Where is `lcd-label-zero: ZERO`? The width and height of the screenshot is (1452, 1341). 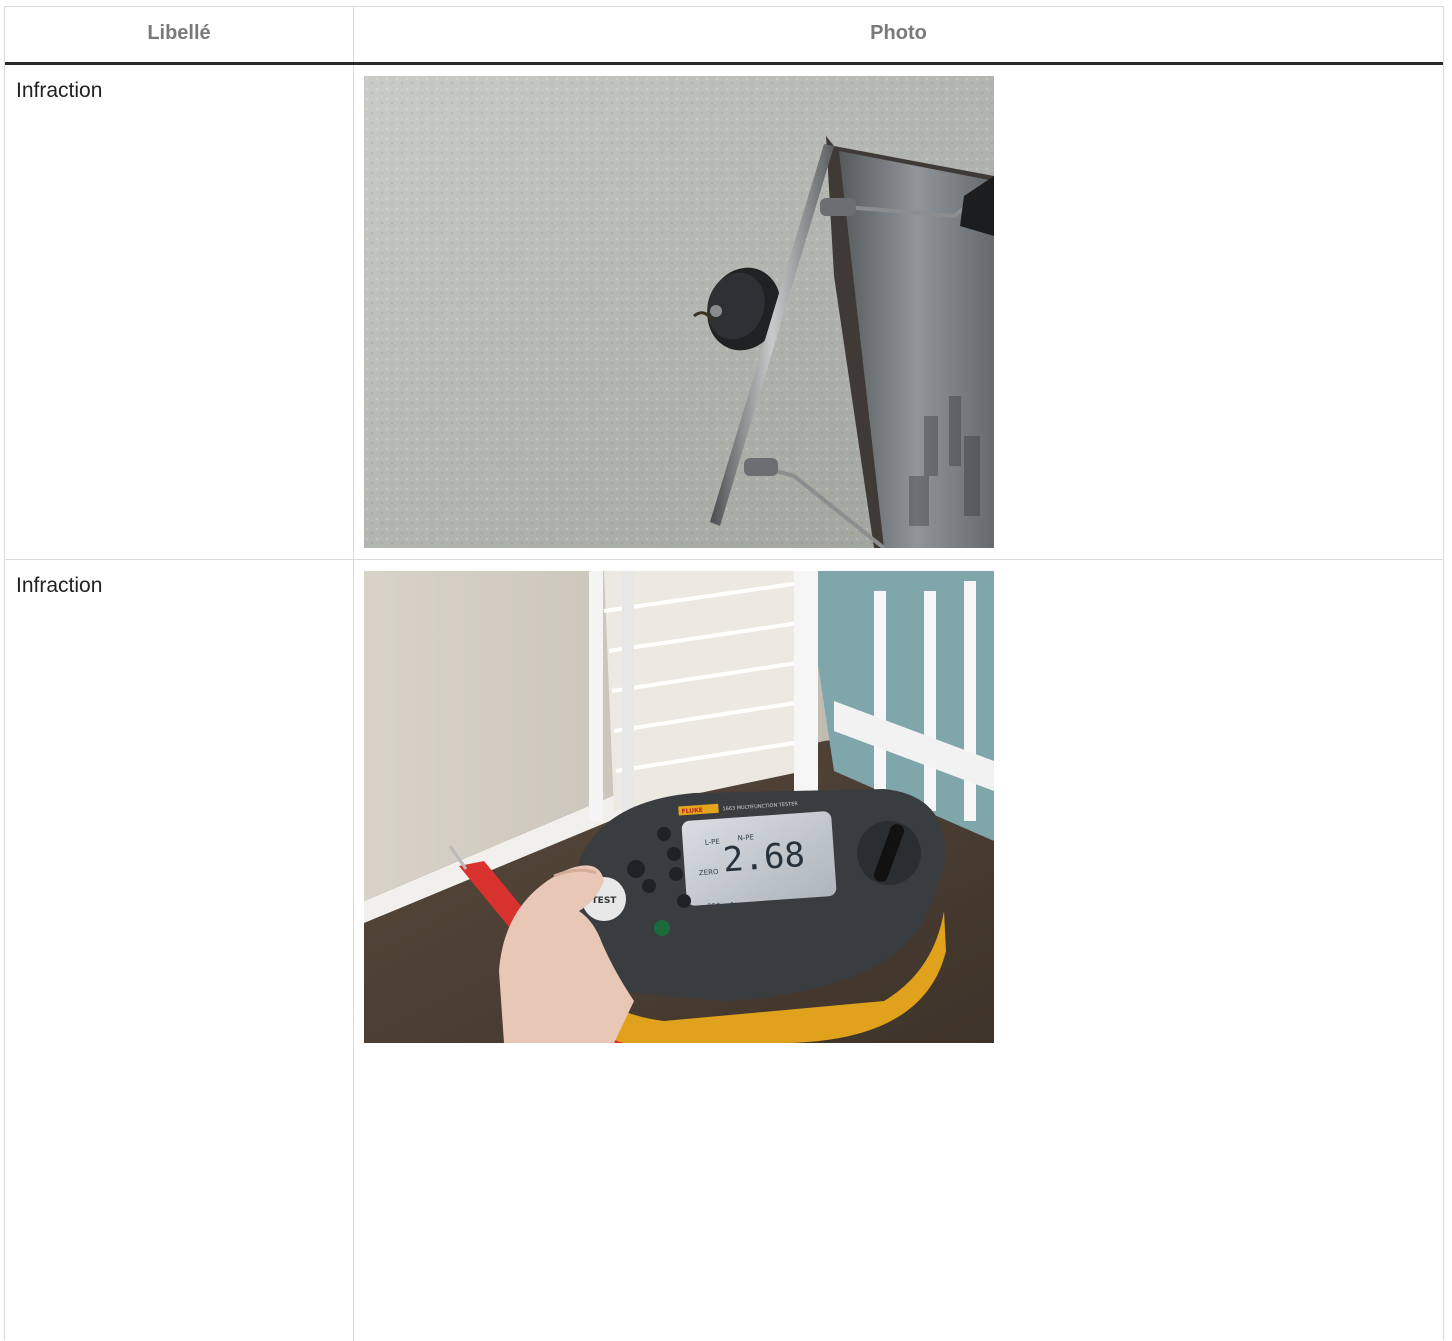 lcd-label-zero: ZERO is located at coordinates (709, 872).